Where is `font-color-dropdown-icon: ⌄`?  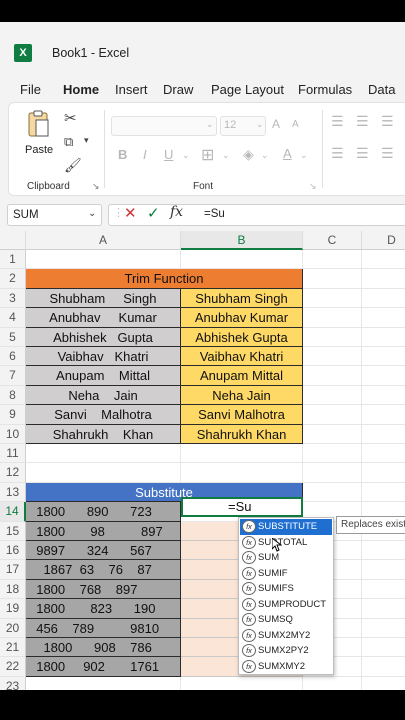
font-color-dropdown-icon: ⌄ is located at coordinates (304, 155).